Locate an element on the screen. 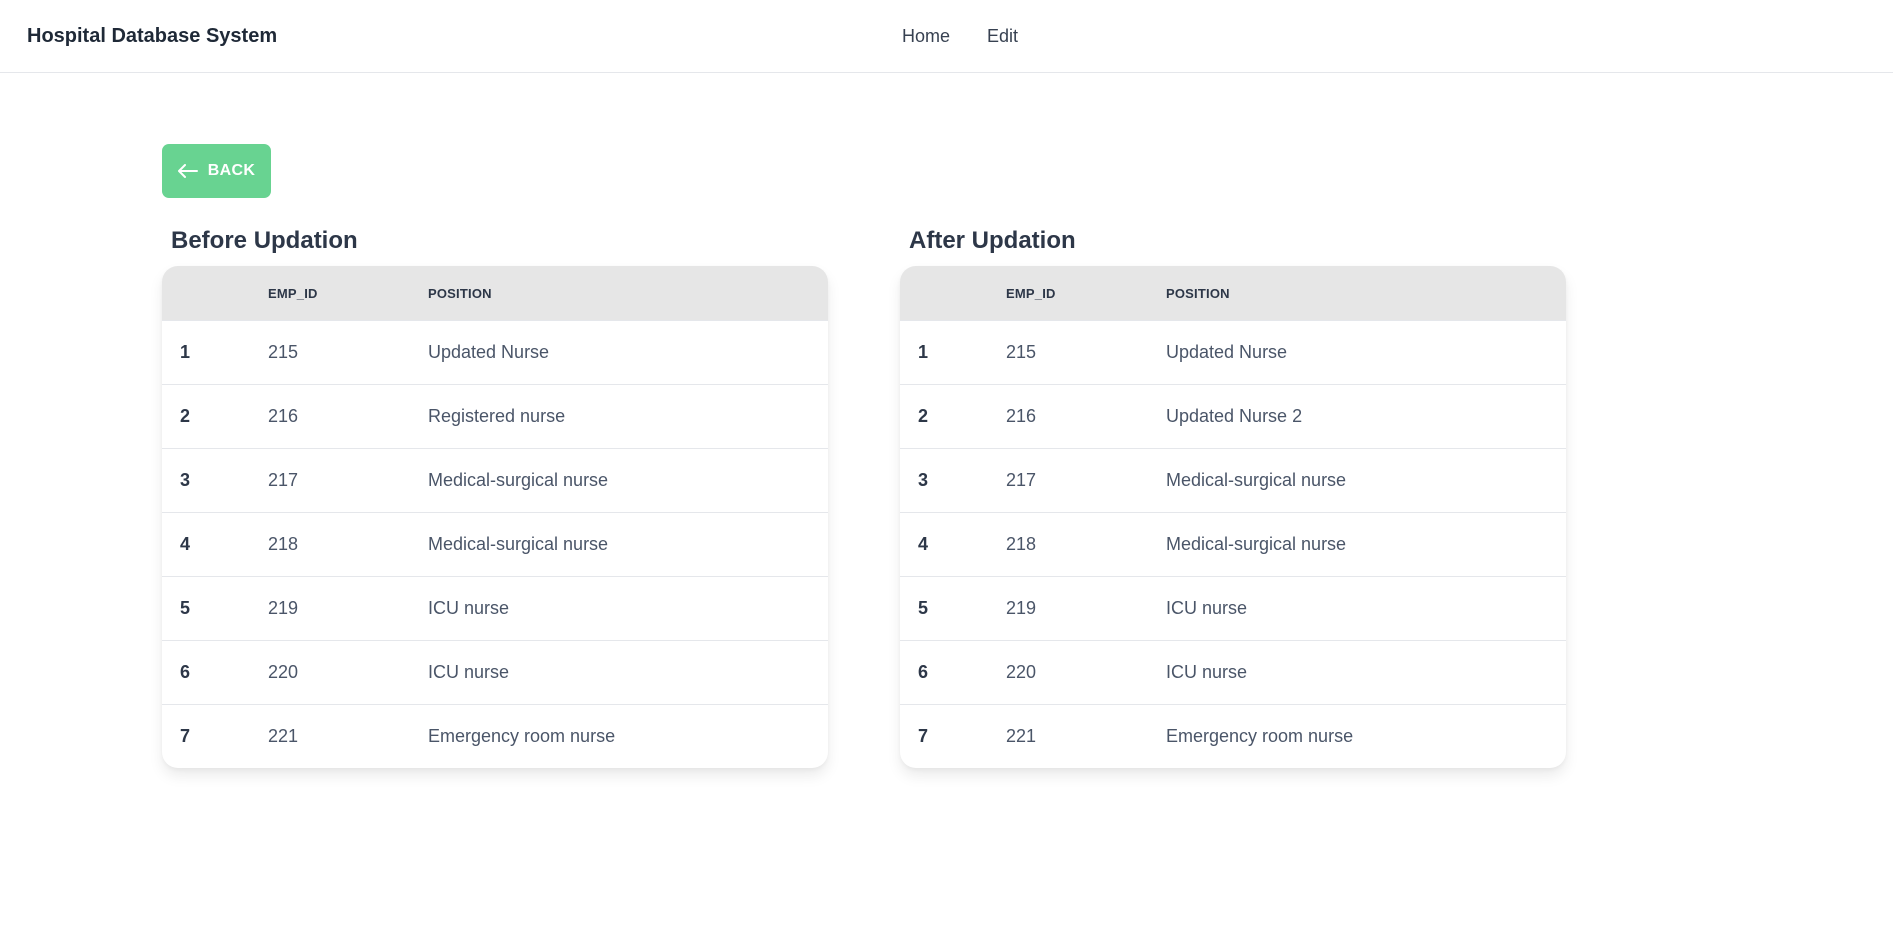 This screenshot has width=1893, height=940. position-cell: Registered nurse is located at coordinates (497, 416).